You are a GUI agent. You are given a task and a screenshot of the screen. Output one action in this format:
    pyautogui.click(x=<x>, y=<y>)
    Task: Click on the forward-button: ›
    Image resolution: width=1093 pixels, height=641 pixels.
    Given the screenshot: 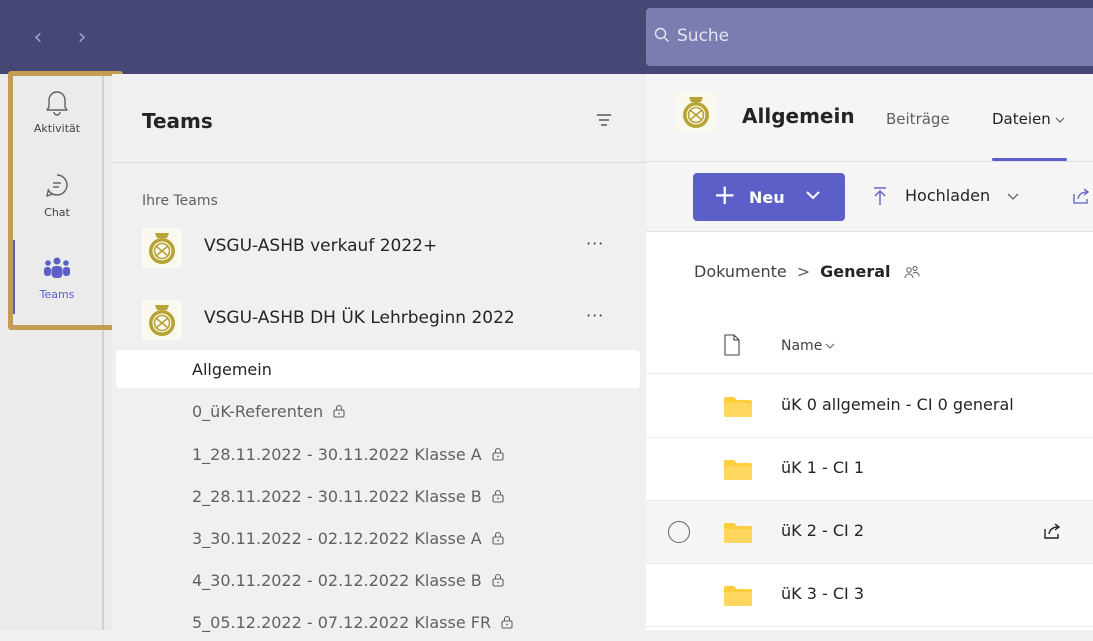 What is the action you would take?
    pyautogui.click(x=82, y=38)
    